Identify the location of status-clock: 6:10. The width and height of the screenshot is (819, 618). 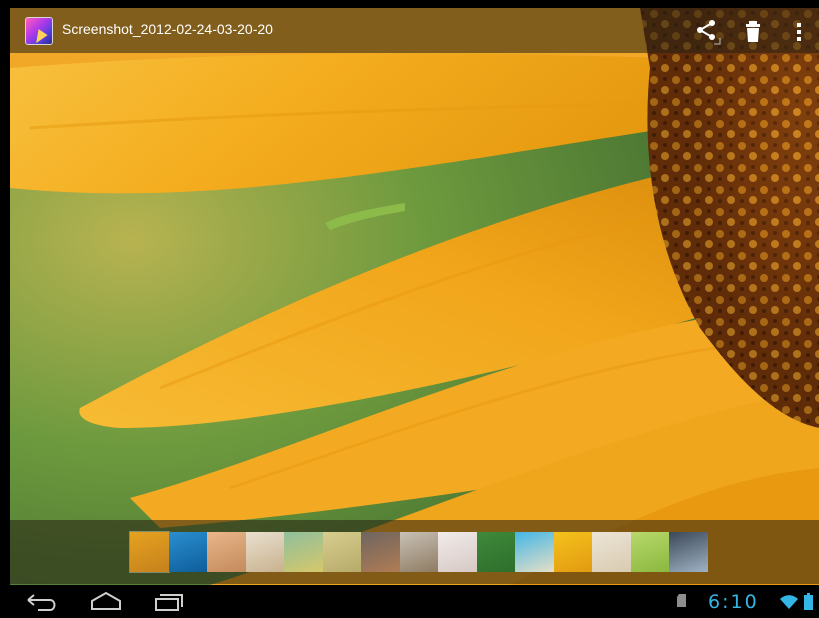
(733, 602).